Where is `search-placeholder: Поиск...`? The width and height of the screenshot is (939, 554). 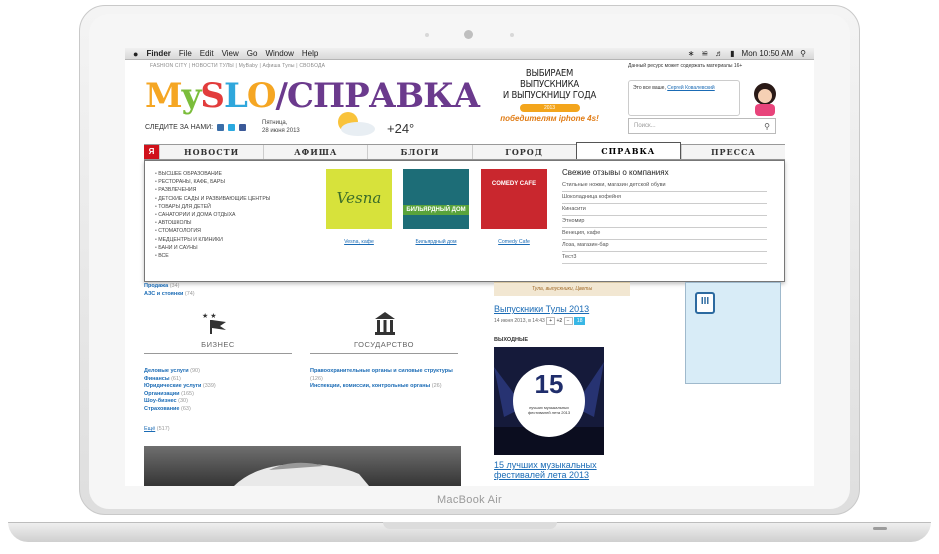
search-placeholder: Поиск... is located at coordinates (645, 126).